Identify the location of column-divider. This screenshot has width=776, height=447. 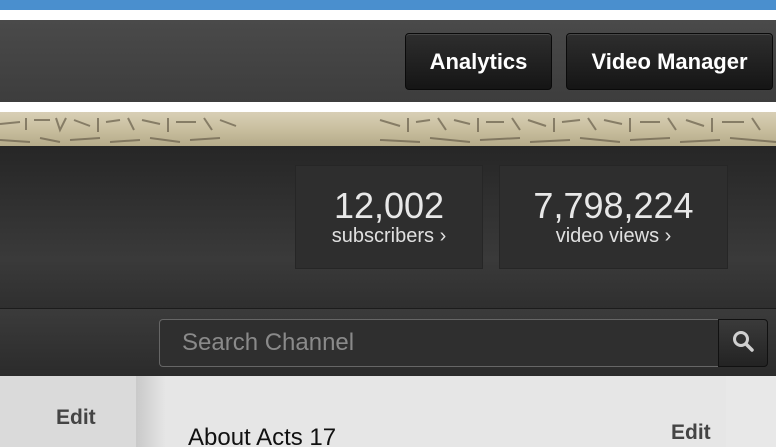
(151, 411).